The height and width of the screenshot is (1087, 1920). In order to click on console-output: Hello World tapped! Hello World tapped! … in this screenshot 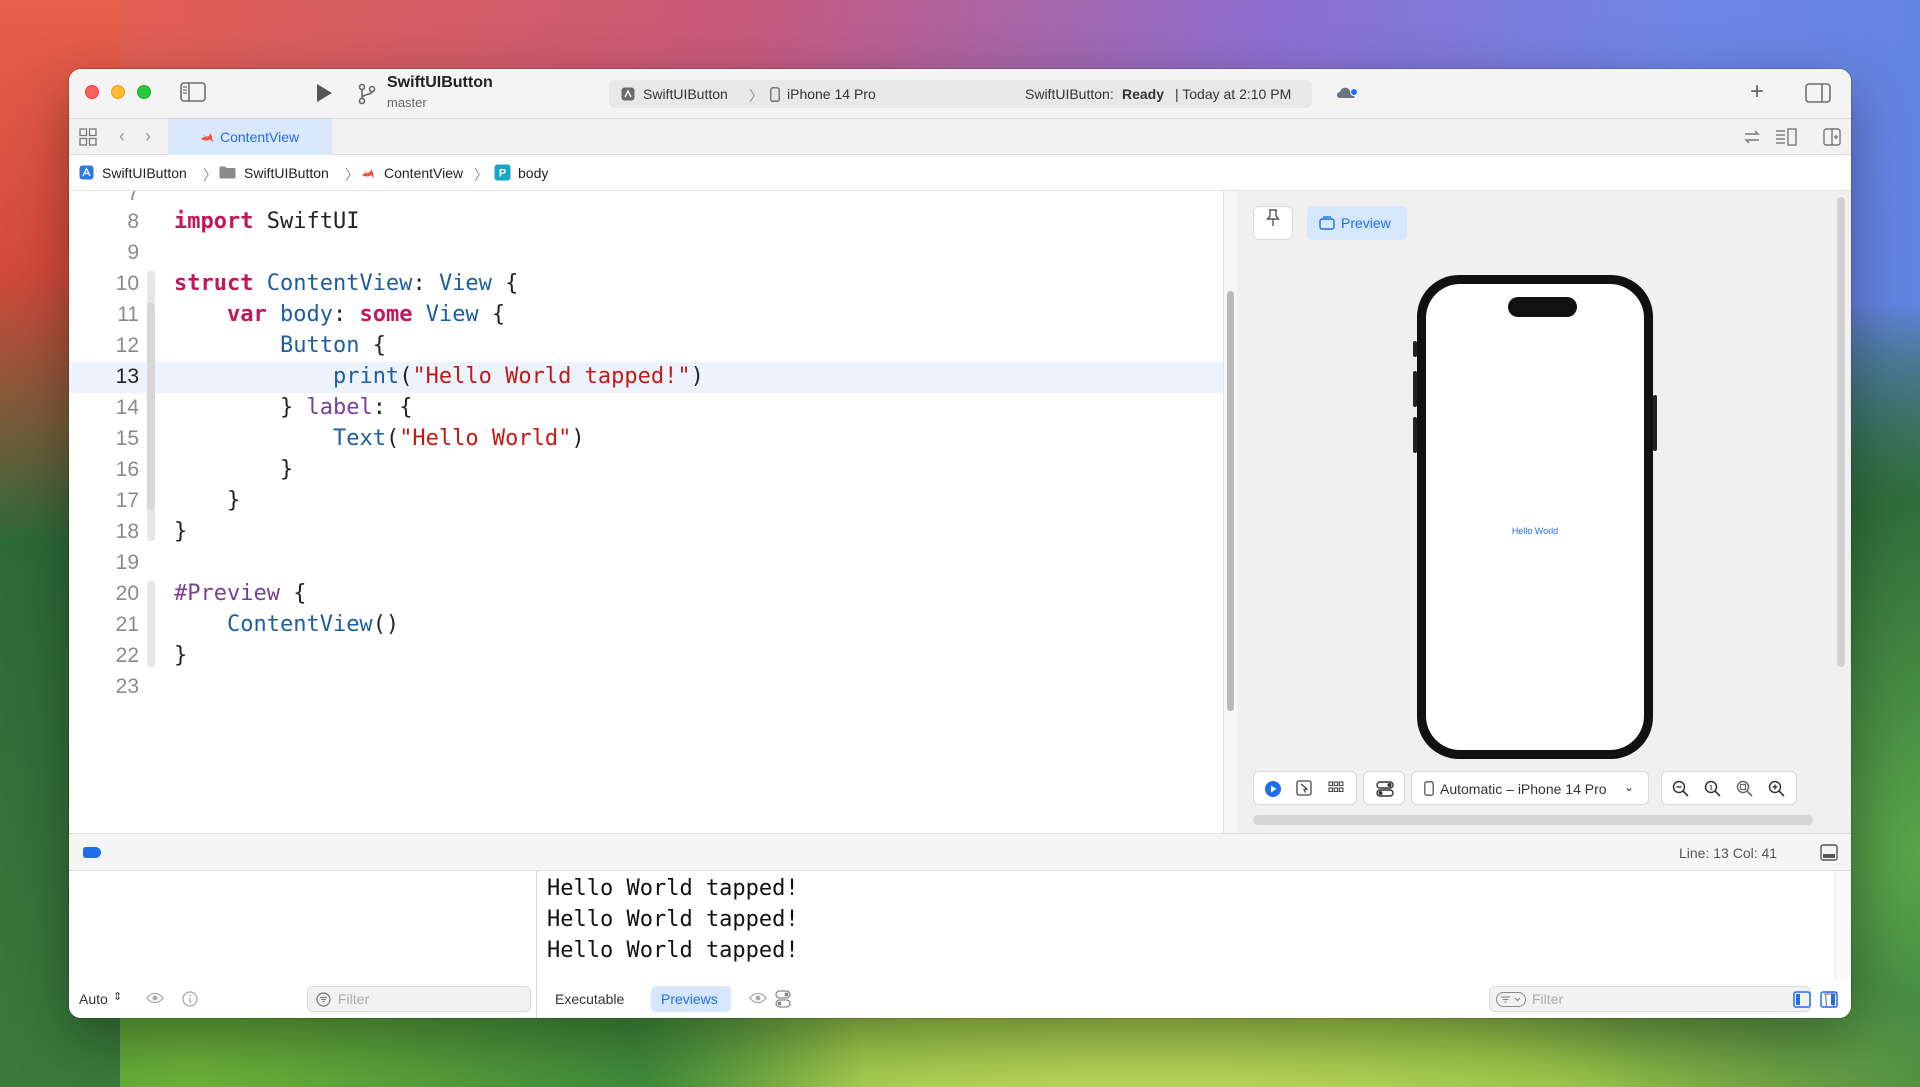, I will do `click(1194, 944)`.